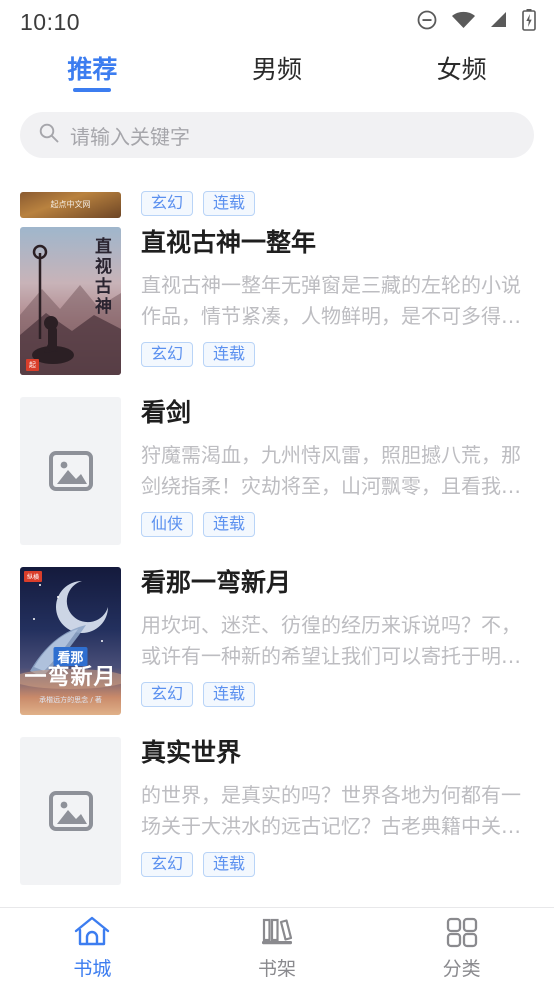 This screenshot has height=985, width=554. I want to click on status-icon-group, so click(476, 22).